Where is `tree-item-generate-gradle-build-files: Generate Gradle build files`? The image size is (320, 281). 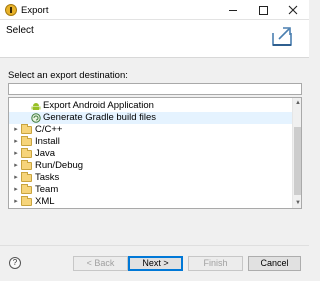
tree-item-generate-gradle-build-files: Generate Gradle build files is located at coordinates (150, 118).